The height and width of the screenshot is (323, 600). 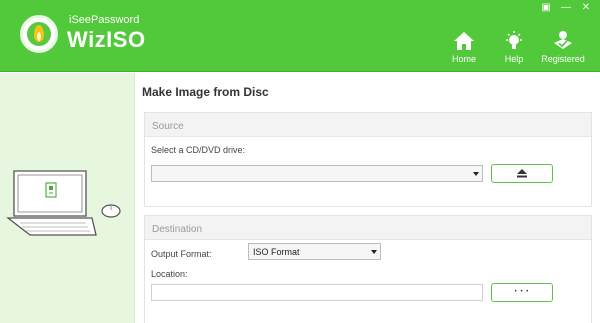 What do you see at coordinates (317, 292) in the screenshot?
I see `location-input` at bounding box center [317, 292].